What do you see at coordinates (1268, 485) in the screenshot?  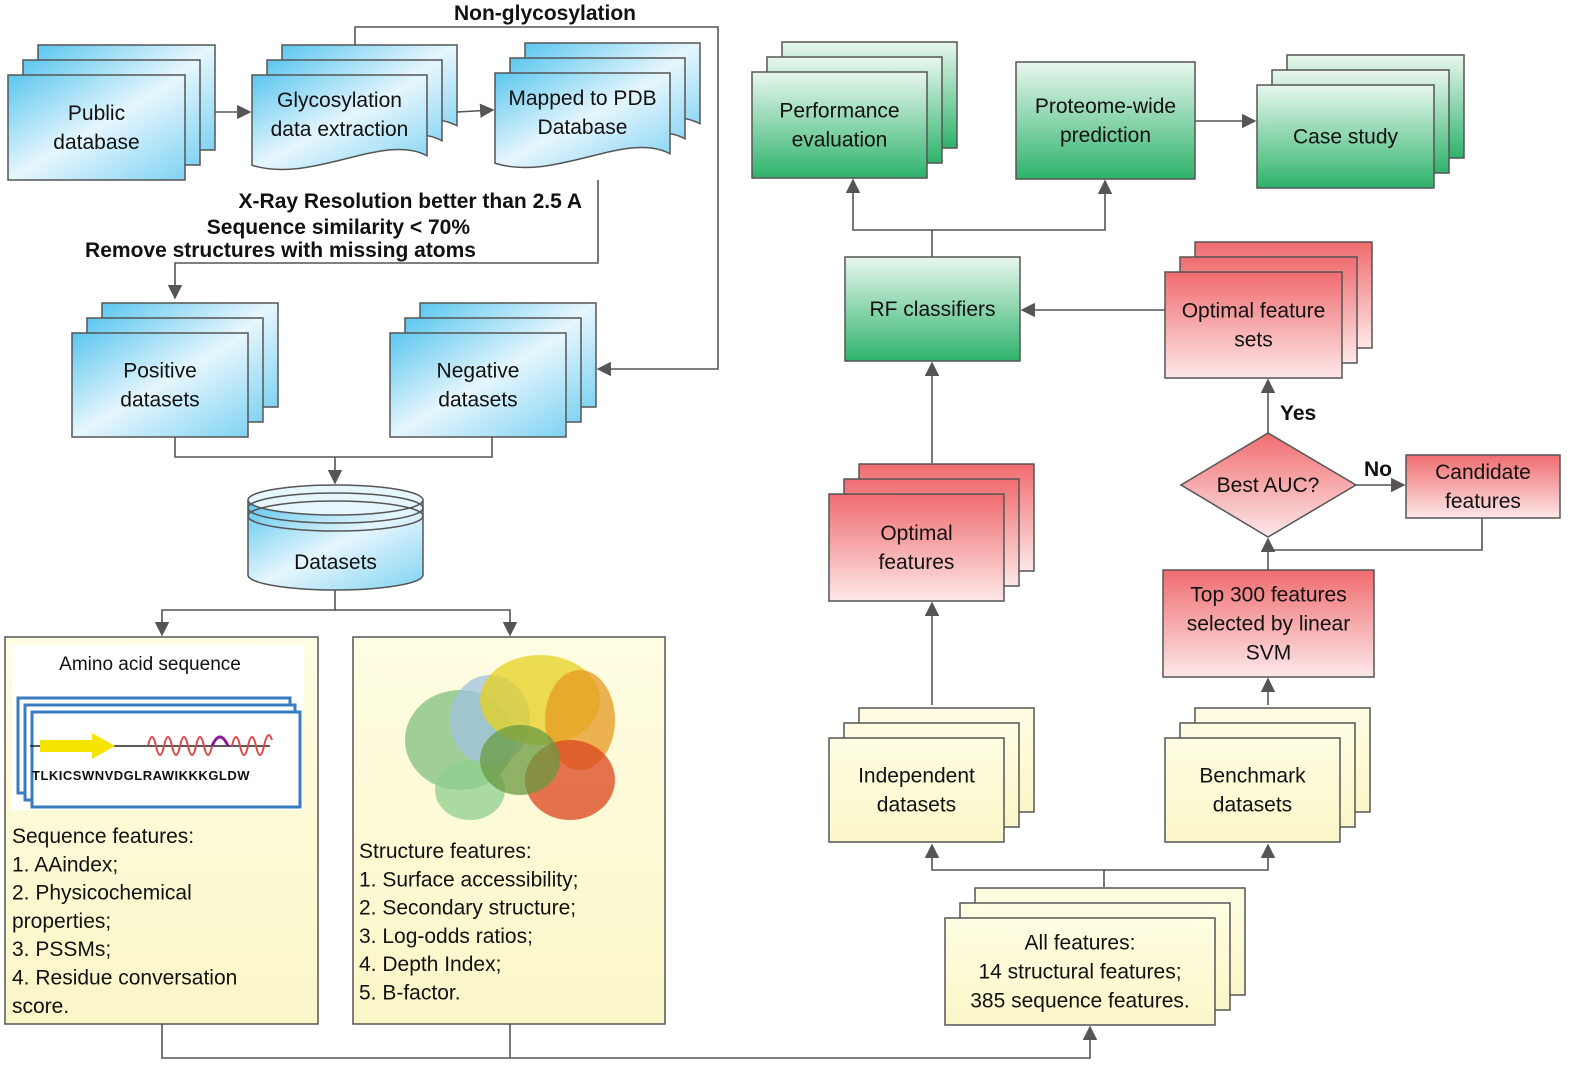 I see `node-label: Best AUC?` at bounding box center [1268, 485].